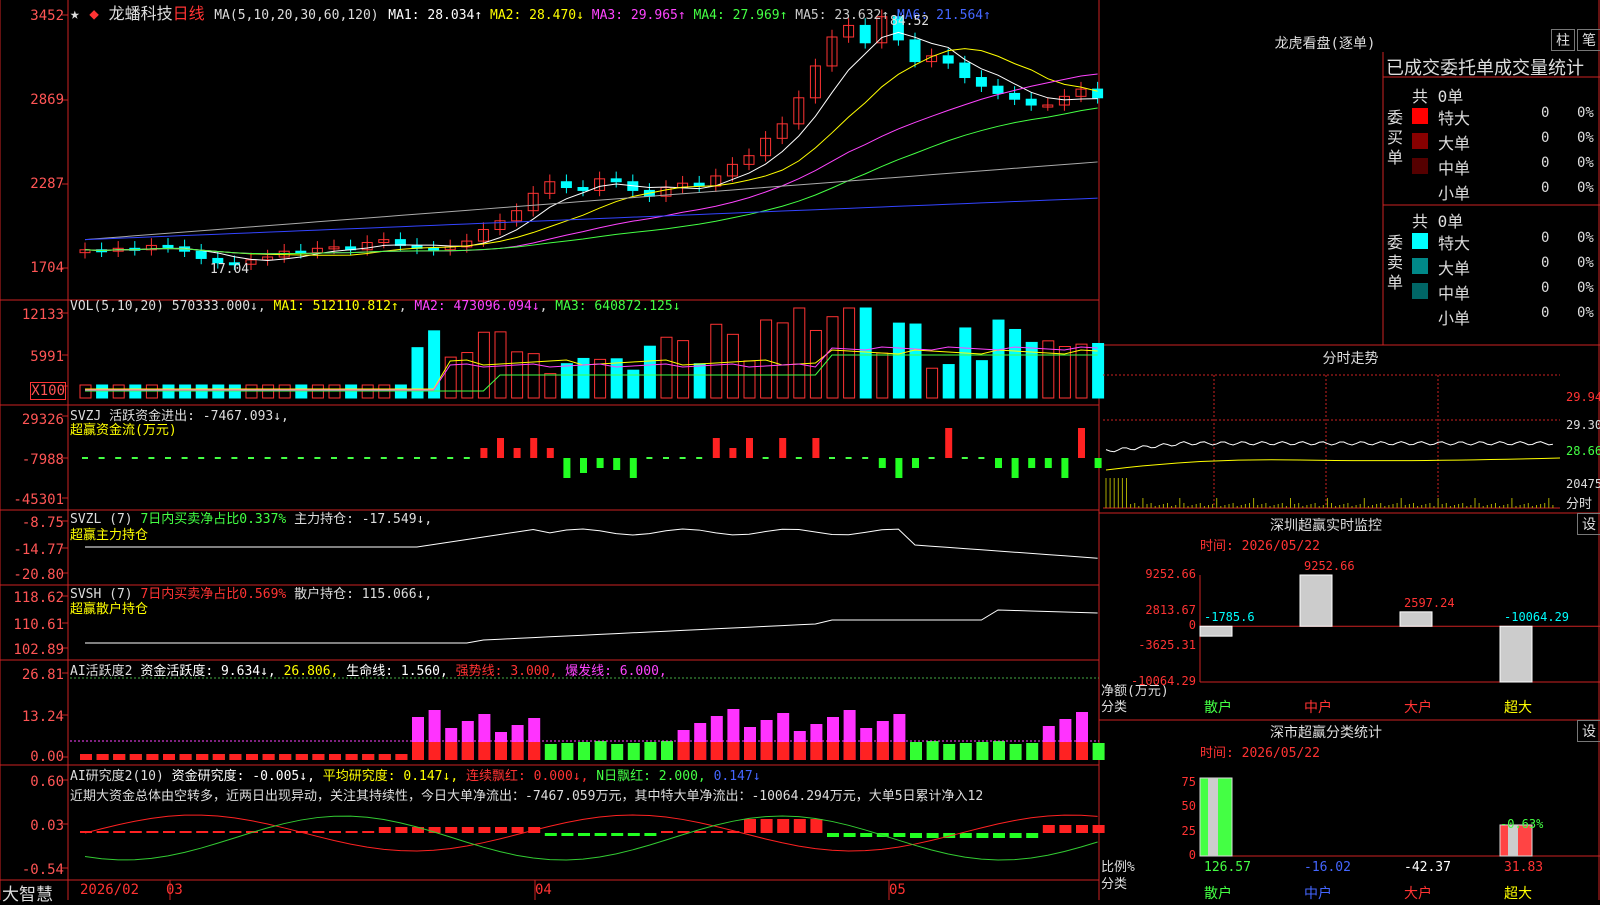 The width and height of the screenshot is (1600, 905). I want to click on bar-mode-button: 柱, so click(1563, 40).